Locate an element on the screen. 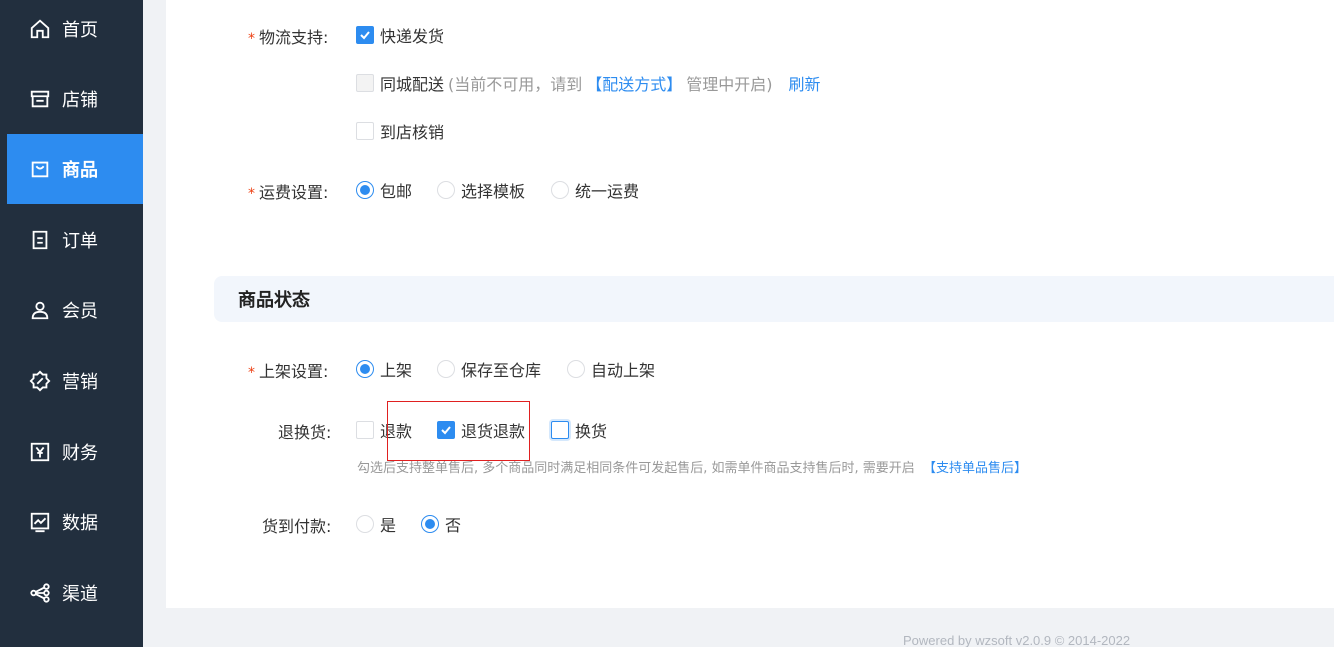  shopping-bag-icon is located at coordinates (40, 169).